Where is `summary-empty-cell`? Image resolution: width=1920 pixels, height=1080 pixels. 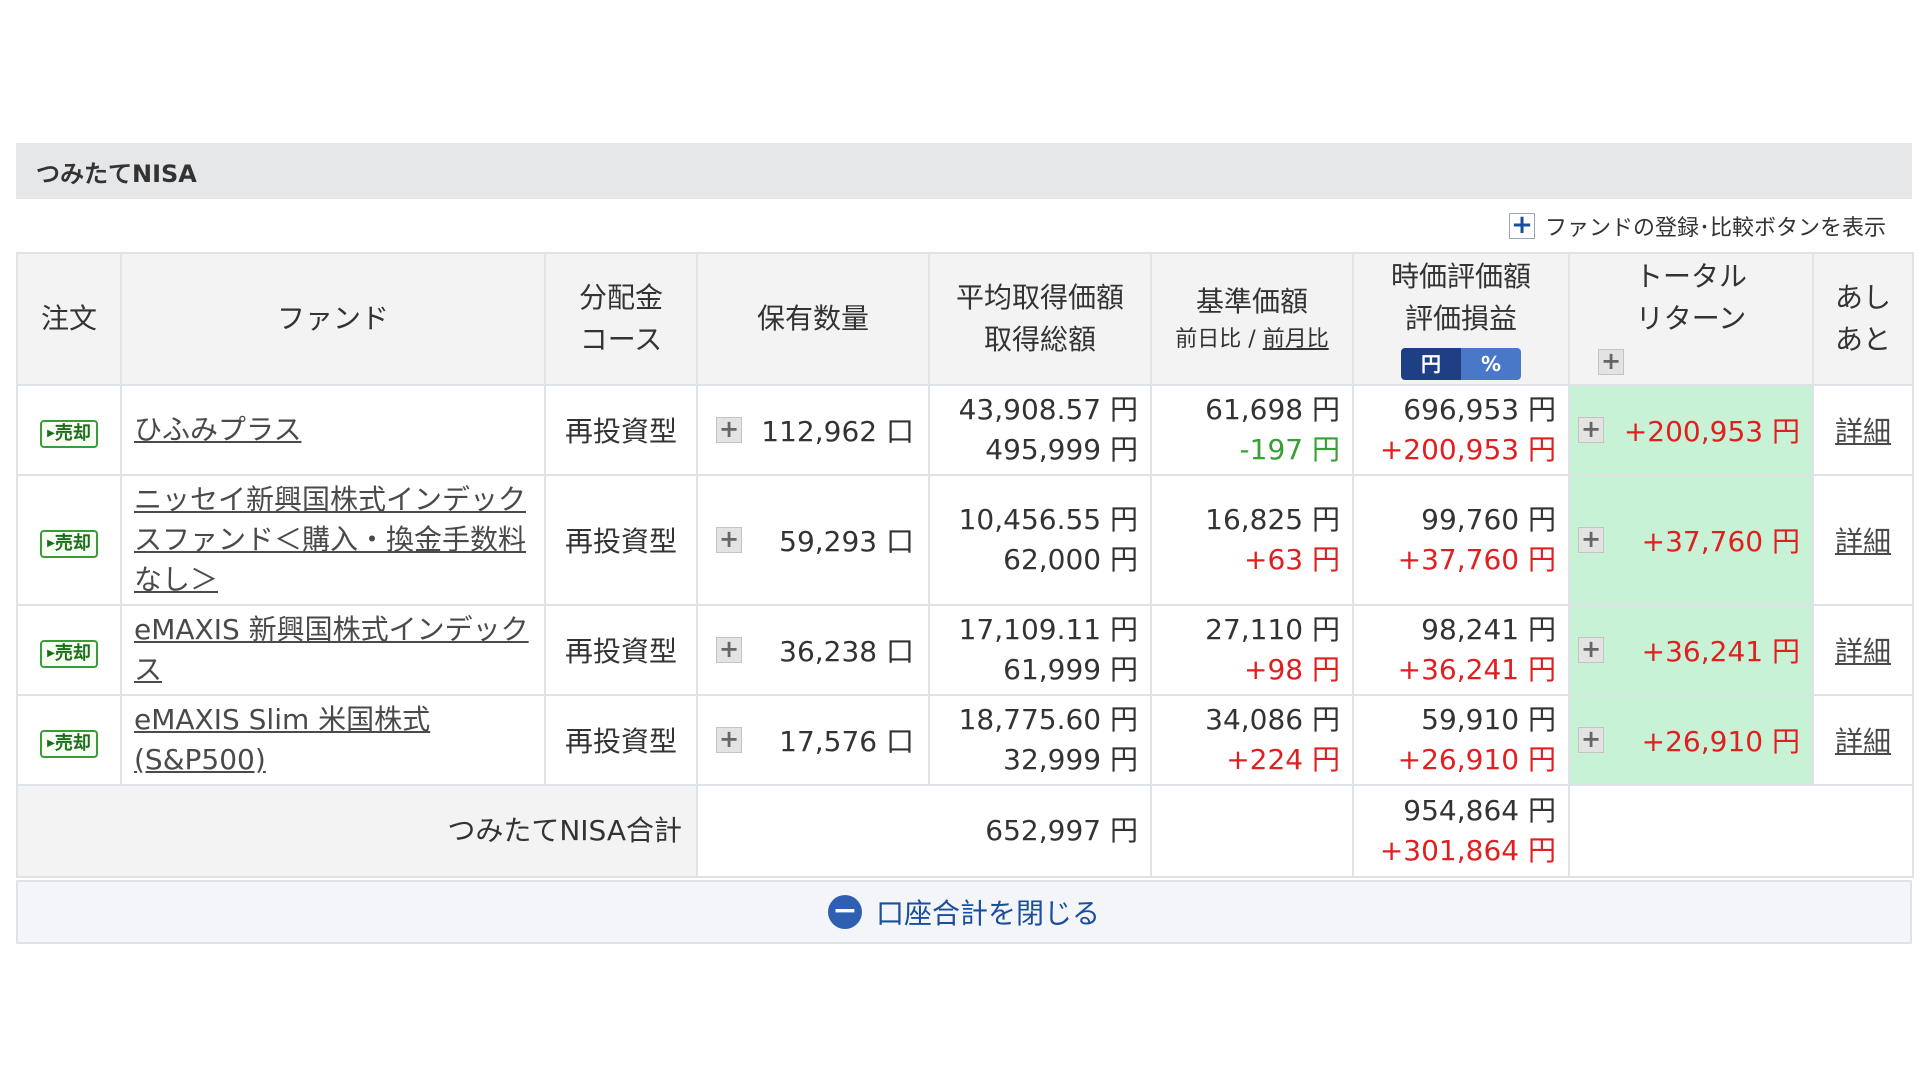
summary-empty-cell is located at coordinates (1741, 831).